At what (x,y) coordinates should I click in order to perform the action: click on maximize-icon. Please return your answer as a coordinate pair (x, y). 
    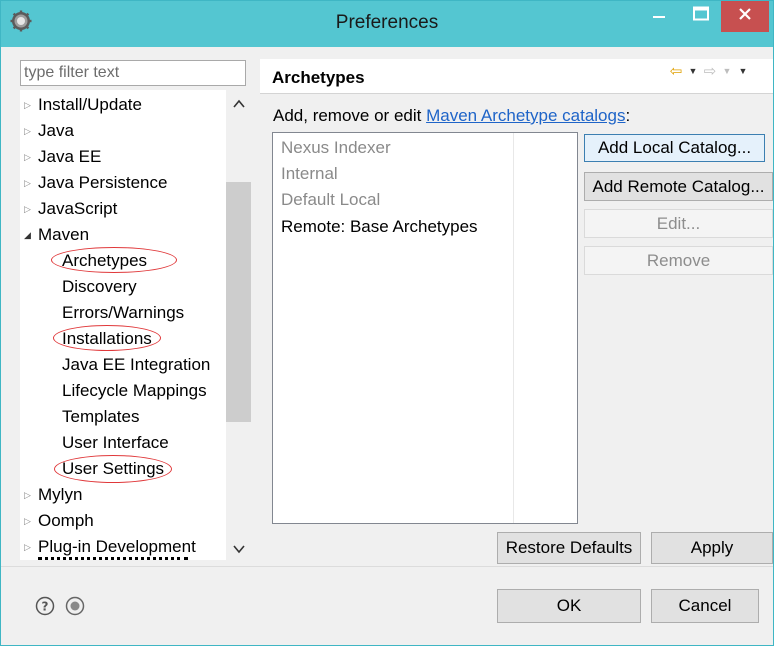
    Looking at the image, I should click on (701, 16).